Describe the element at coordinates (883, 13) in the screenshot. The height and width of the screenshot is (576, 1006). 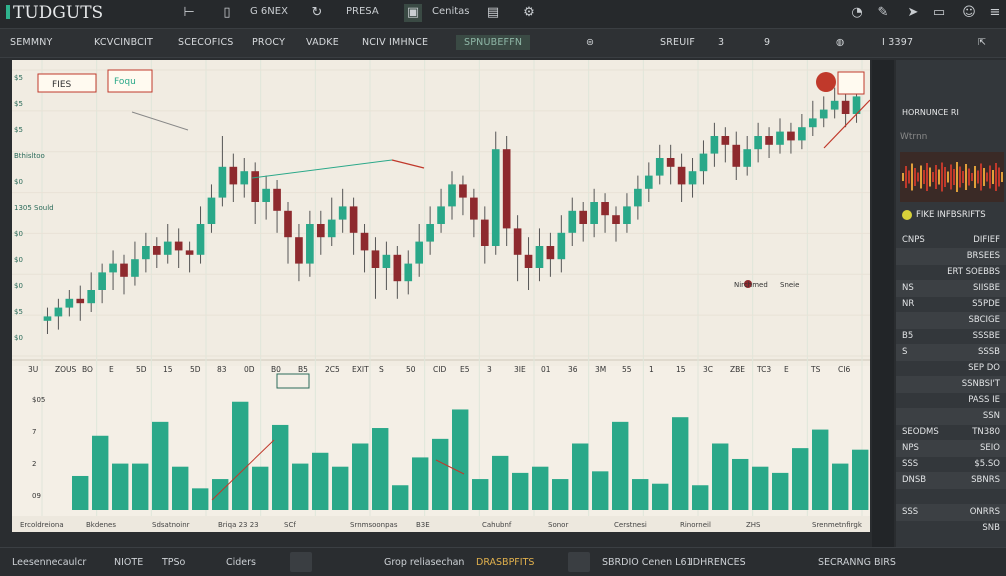
I see `draw-icon: ✎` at that location.